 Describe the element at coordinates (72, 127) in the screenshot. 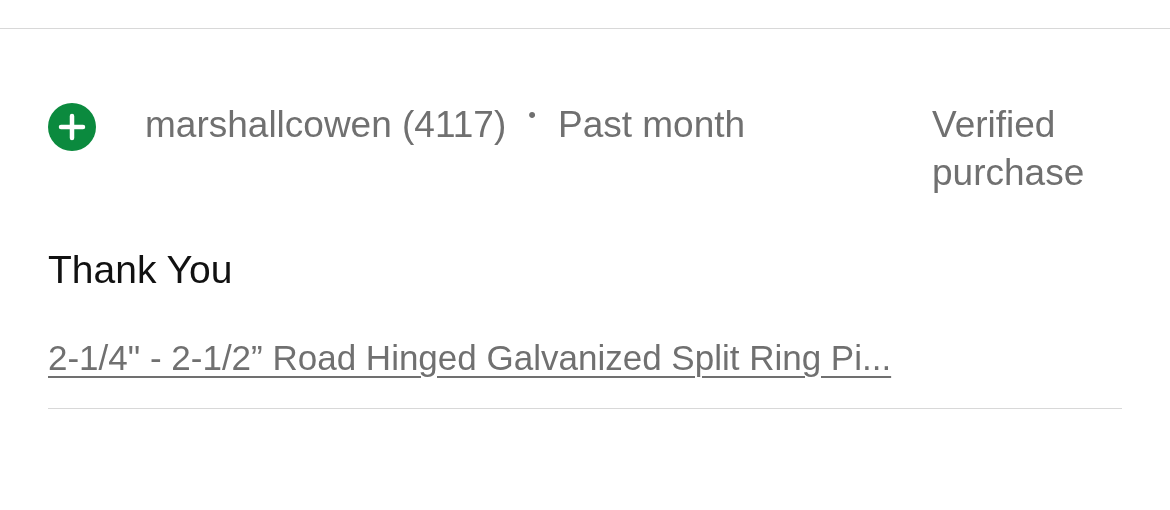

I see `plus-icon` at that location.